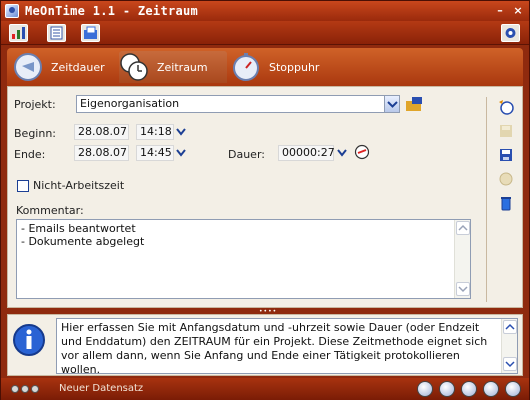 The image size is (530, 400). What do you see at coordinates (182, 67) in the screenshot?
I see `tab-zeitraum-label: Zeitraum` at bounding box center [182, 67].